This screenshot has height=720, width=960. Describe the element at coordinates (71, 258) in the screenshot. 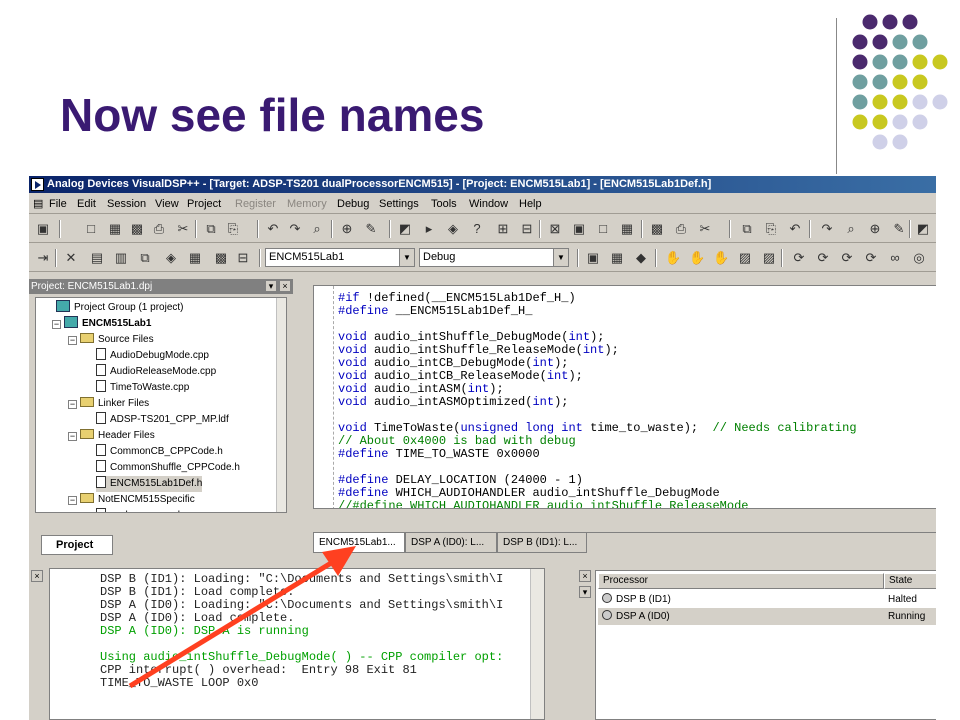

I see `toolbar-button-icon: ✕` at that location.